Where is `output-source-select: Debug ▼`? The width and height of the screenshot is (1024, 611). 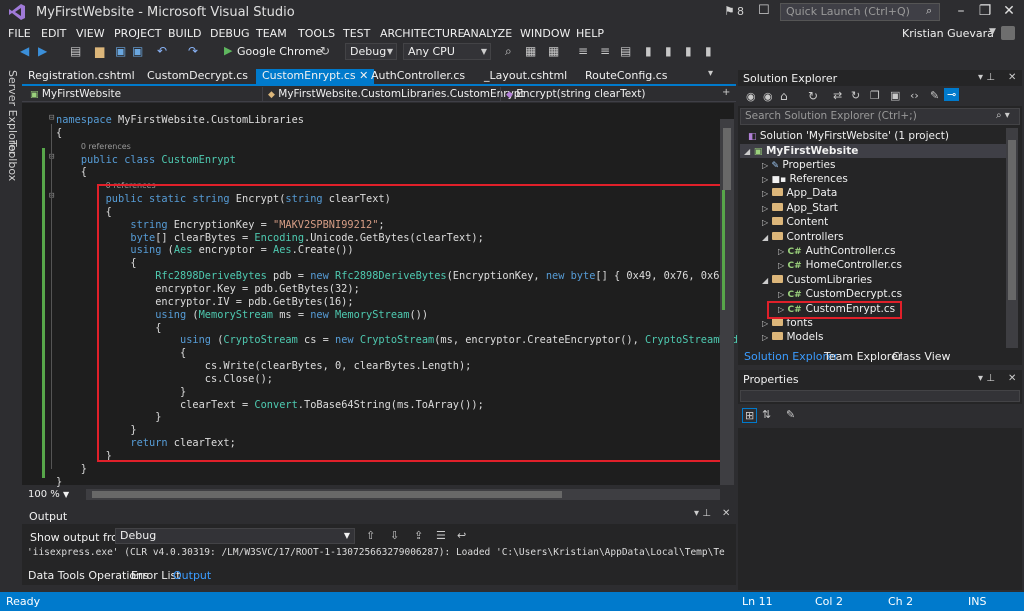 output-source-select: Debug ▼ is located at coordinates (235, 536).